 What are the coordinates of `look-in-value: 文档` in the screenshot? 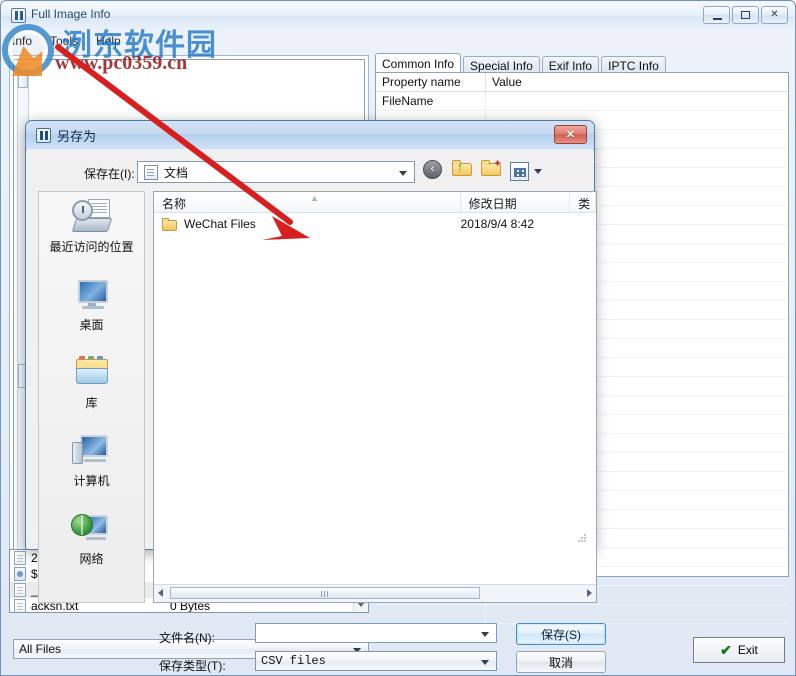 It's located at (176, 172).